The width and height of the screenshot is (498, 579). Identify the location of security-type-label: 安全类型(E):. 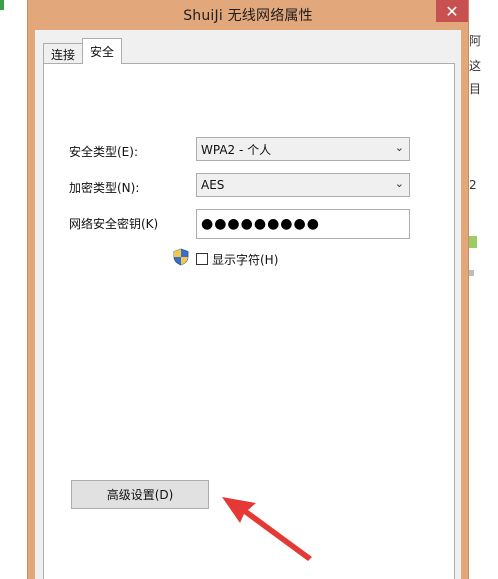
(103, 152).